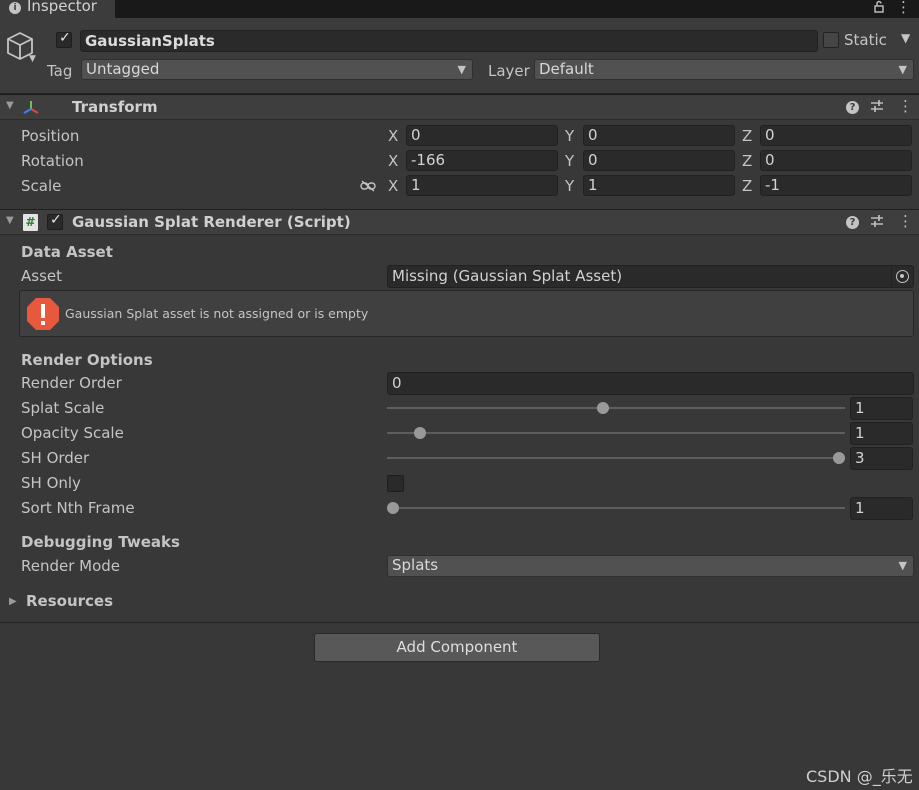 This screenshot has height=790, width=919. What do you see at coordinates (881, 433) in the screenshot?
I see `opacity-scale-field: 1` at bounding box center [881, 433].